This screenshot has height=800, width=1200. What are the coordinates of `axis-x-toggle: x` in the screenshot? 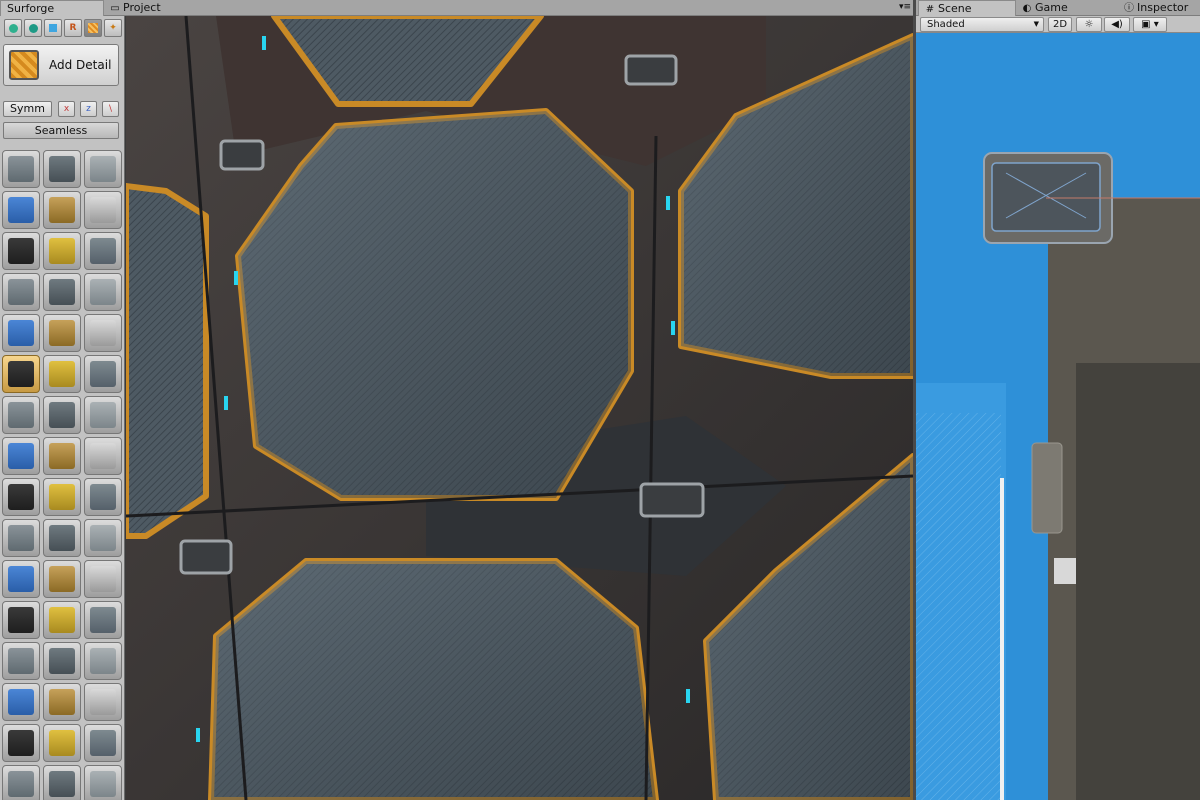 It's located at (66, 109).